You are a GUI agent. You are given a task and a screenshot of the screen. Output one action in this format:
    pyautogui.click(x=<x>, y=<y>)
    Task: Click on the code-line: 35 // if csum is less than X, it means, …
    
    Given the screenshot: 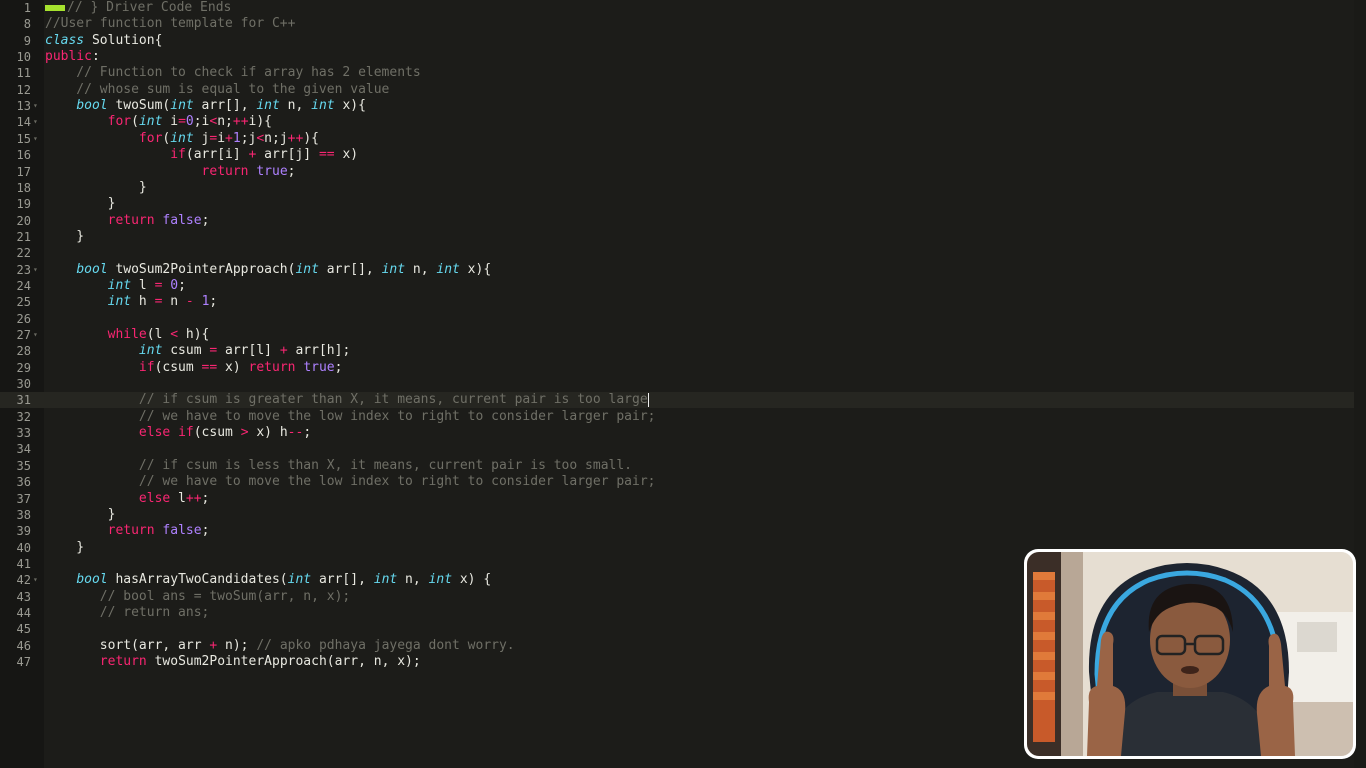 What is the action you would take?
    pyautogui.click(x=683, y=466)
    